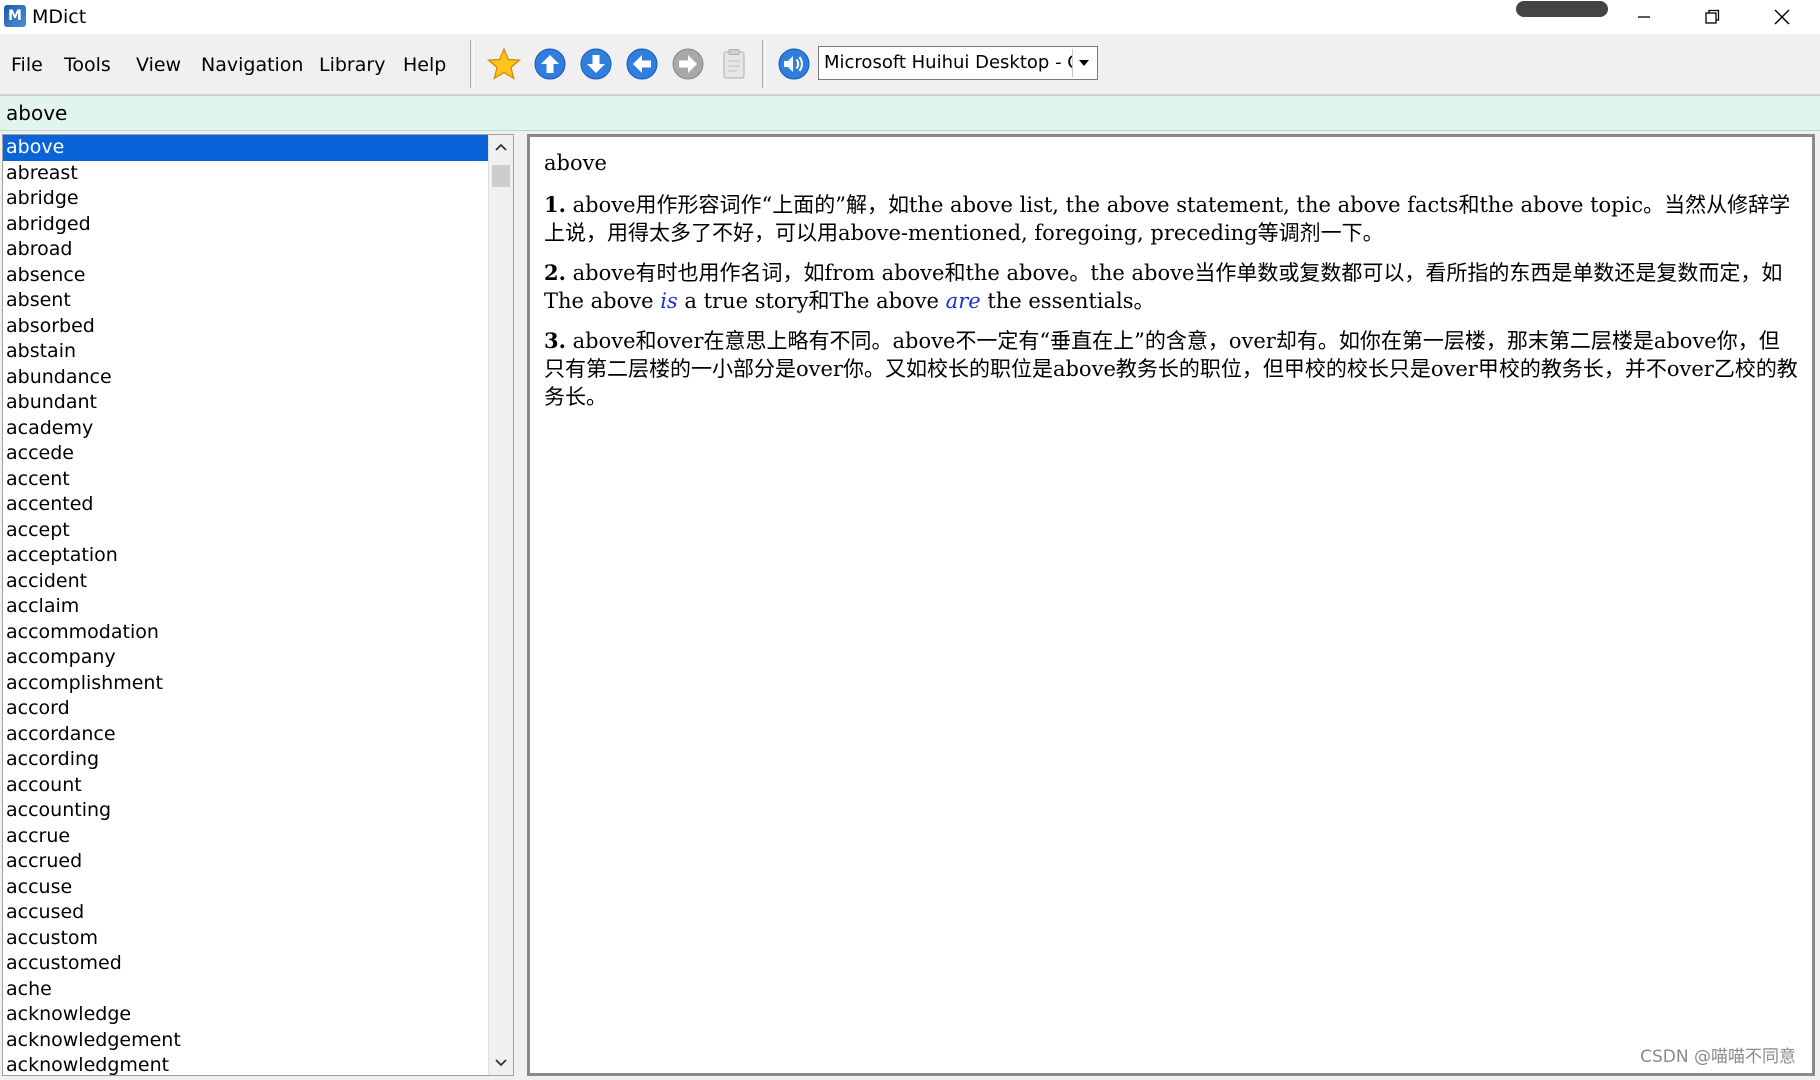 This screenshot has width=1820, height=1080. Describe the element at coordinates (669, 301) in the screenshot. I see `example-highlight: is` at that location.